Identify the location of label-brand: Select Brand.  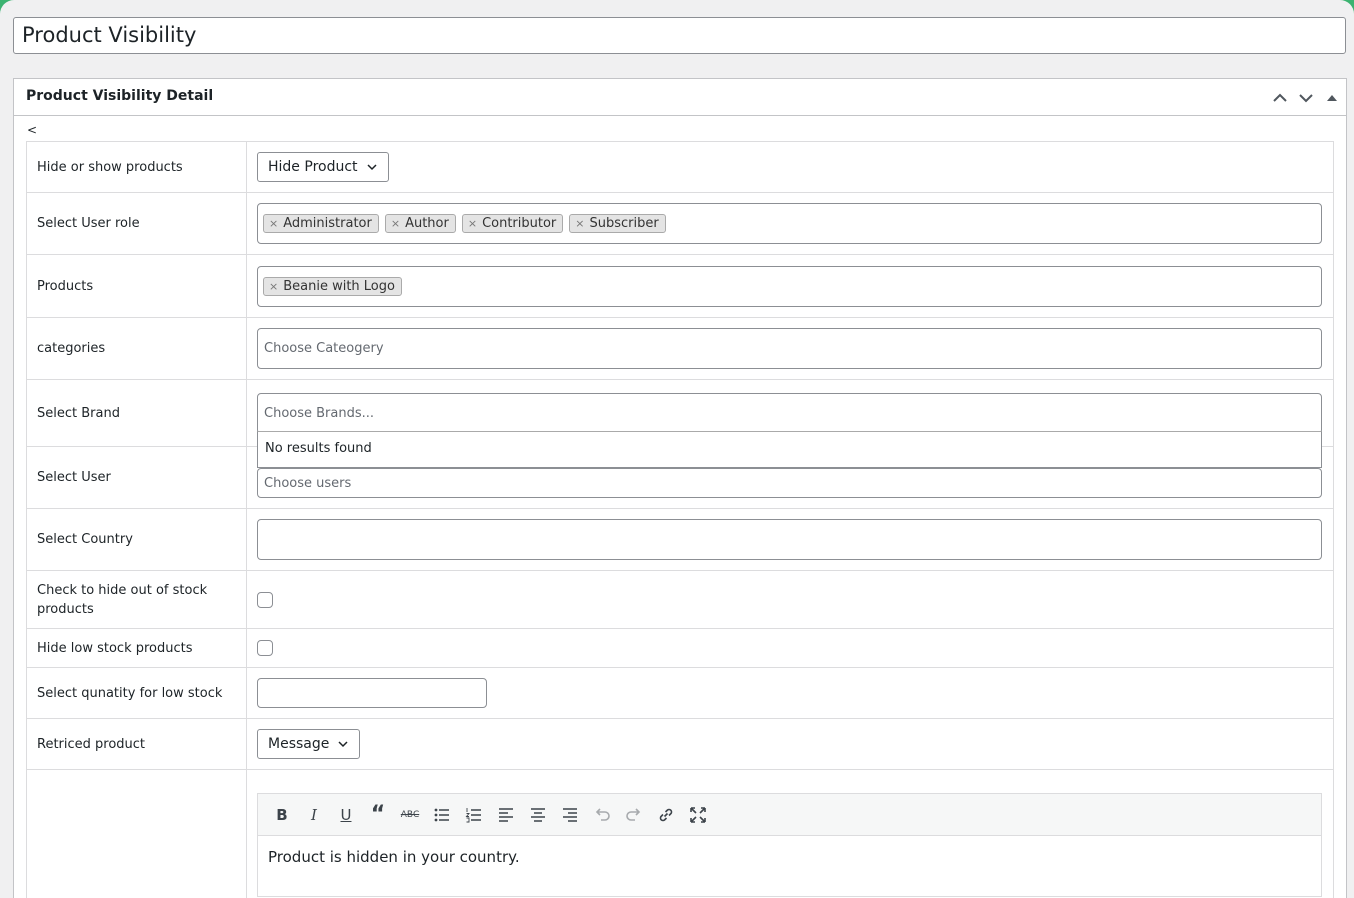
(136, 413).